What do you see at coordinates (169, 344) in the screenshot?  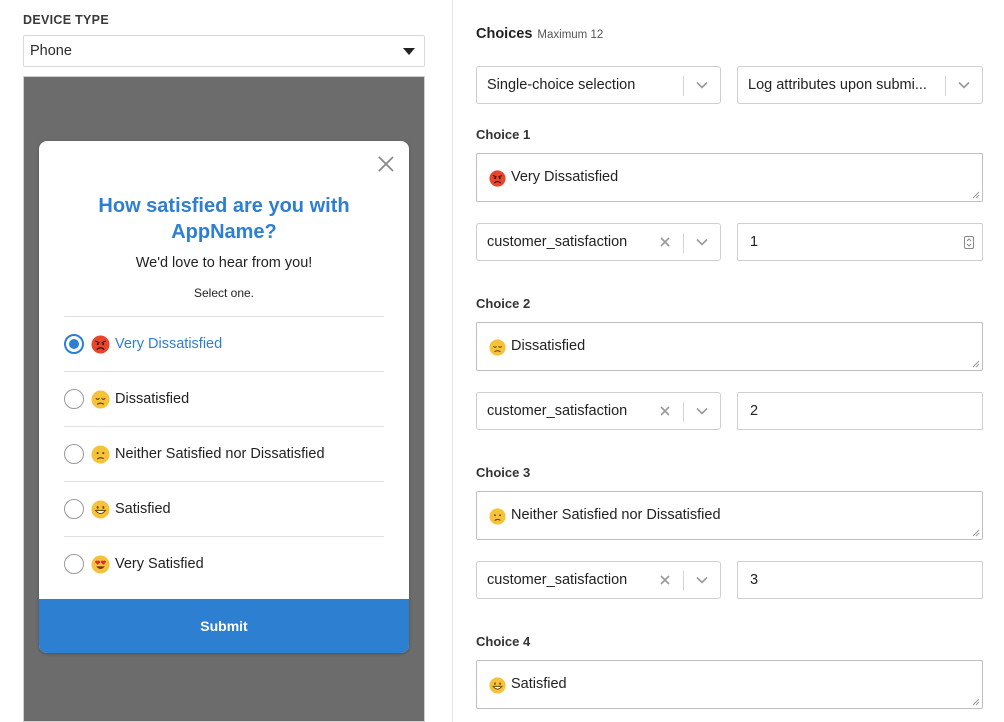 I see `survey-option-label: Very Dissatisfied` at bounding box center [169, 344].